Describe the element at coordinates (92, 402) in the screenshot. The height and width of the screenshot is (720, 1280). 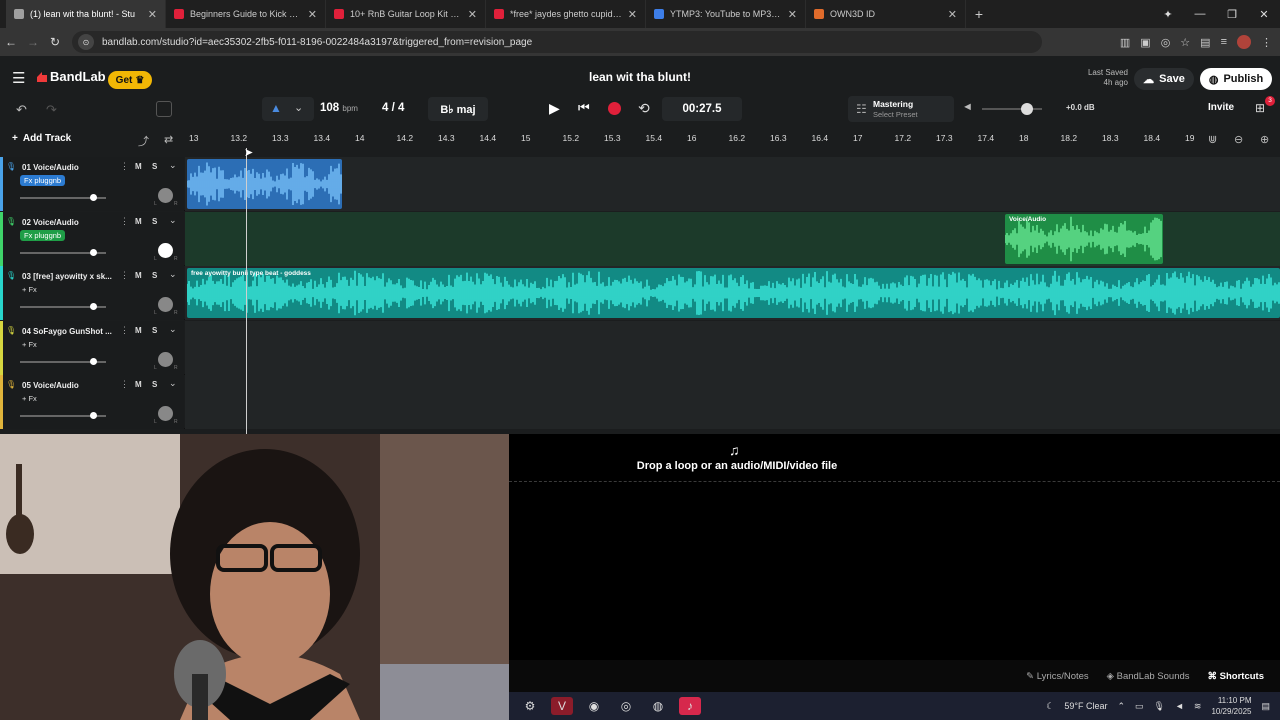
I see `track-header: 🎙 05 Voice/Audio ⋮ M S ⌄ + Fx L R` at that location.